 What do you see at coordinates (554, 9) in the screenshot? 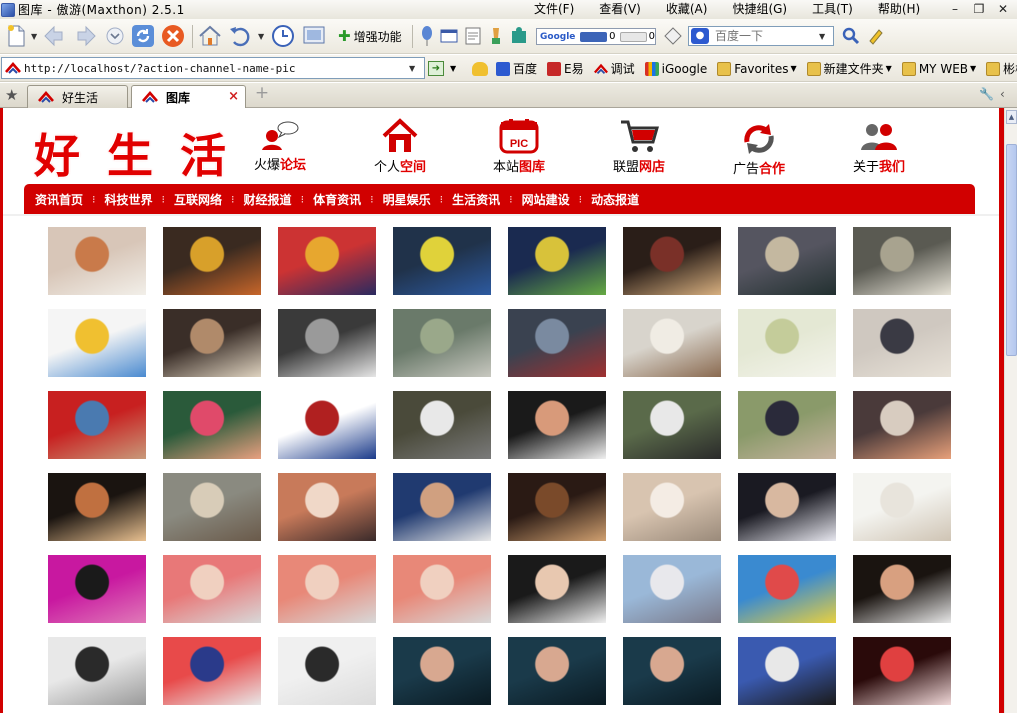
I see `menu-file: 文件(F)` at bounding box center [554, 9].